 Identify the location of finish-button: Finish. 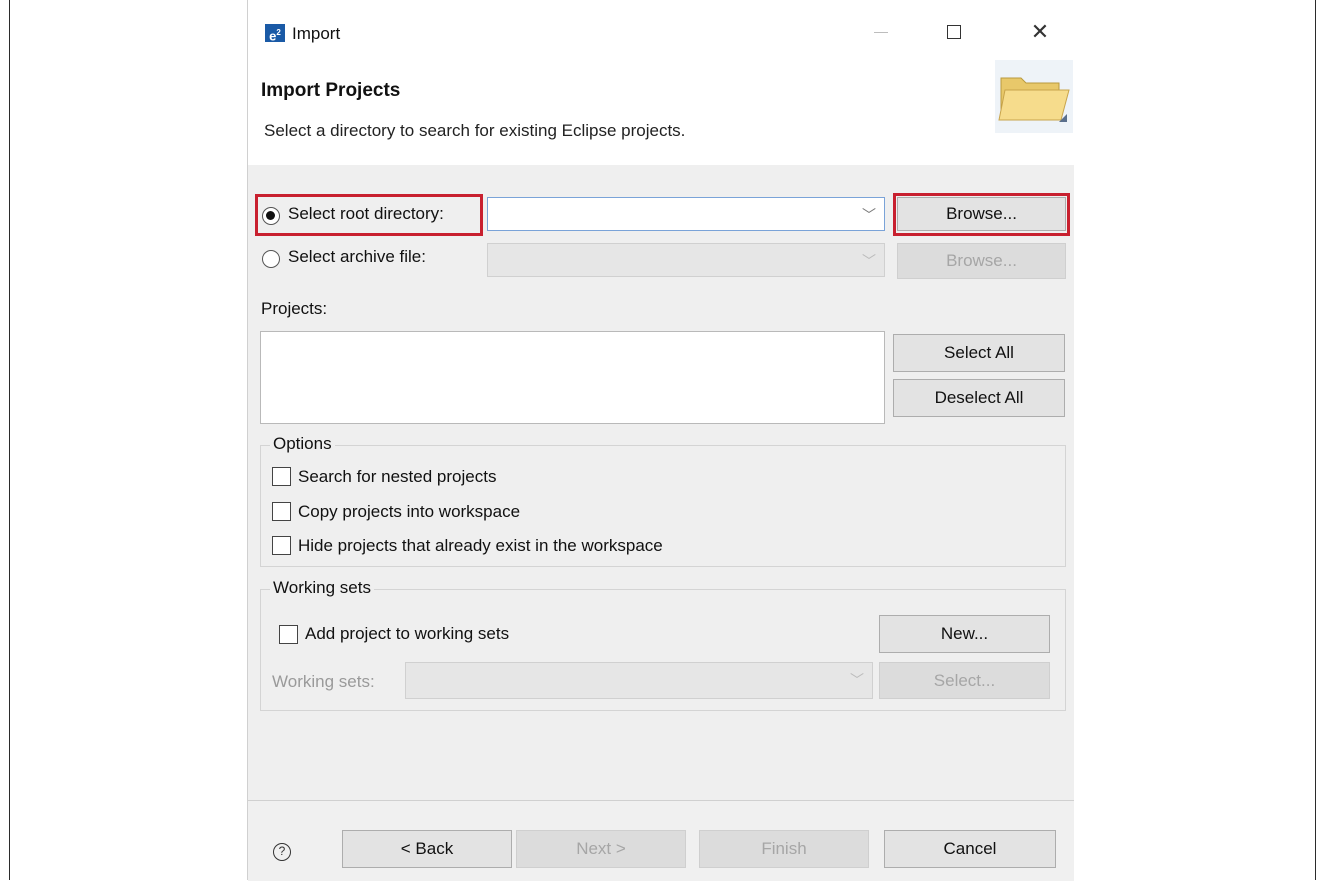
(784, 849).